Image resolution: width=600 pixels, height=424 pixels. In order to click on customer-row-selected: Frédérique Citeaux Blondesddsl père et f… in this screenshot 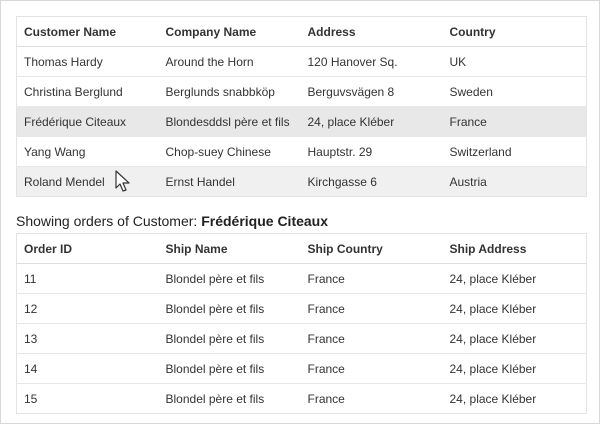, I will do `click(301, 121)`.